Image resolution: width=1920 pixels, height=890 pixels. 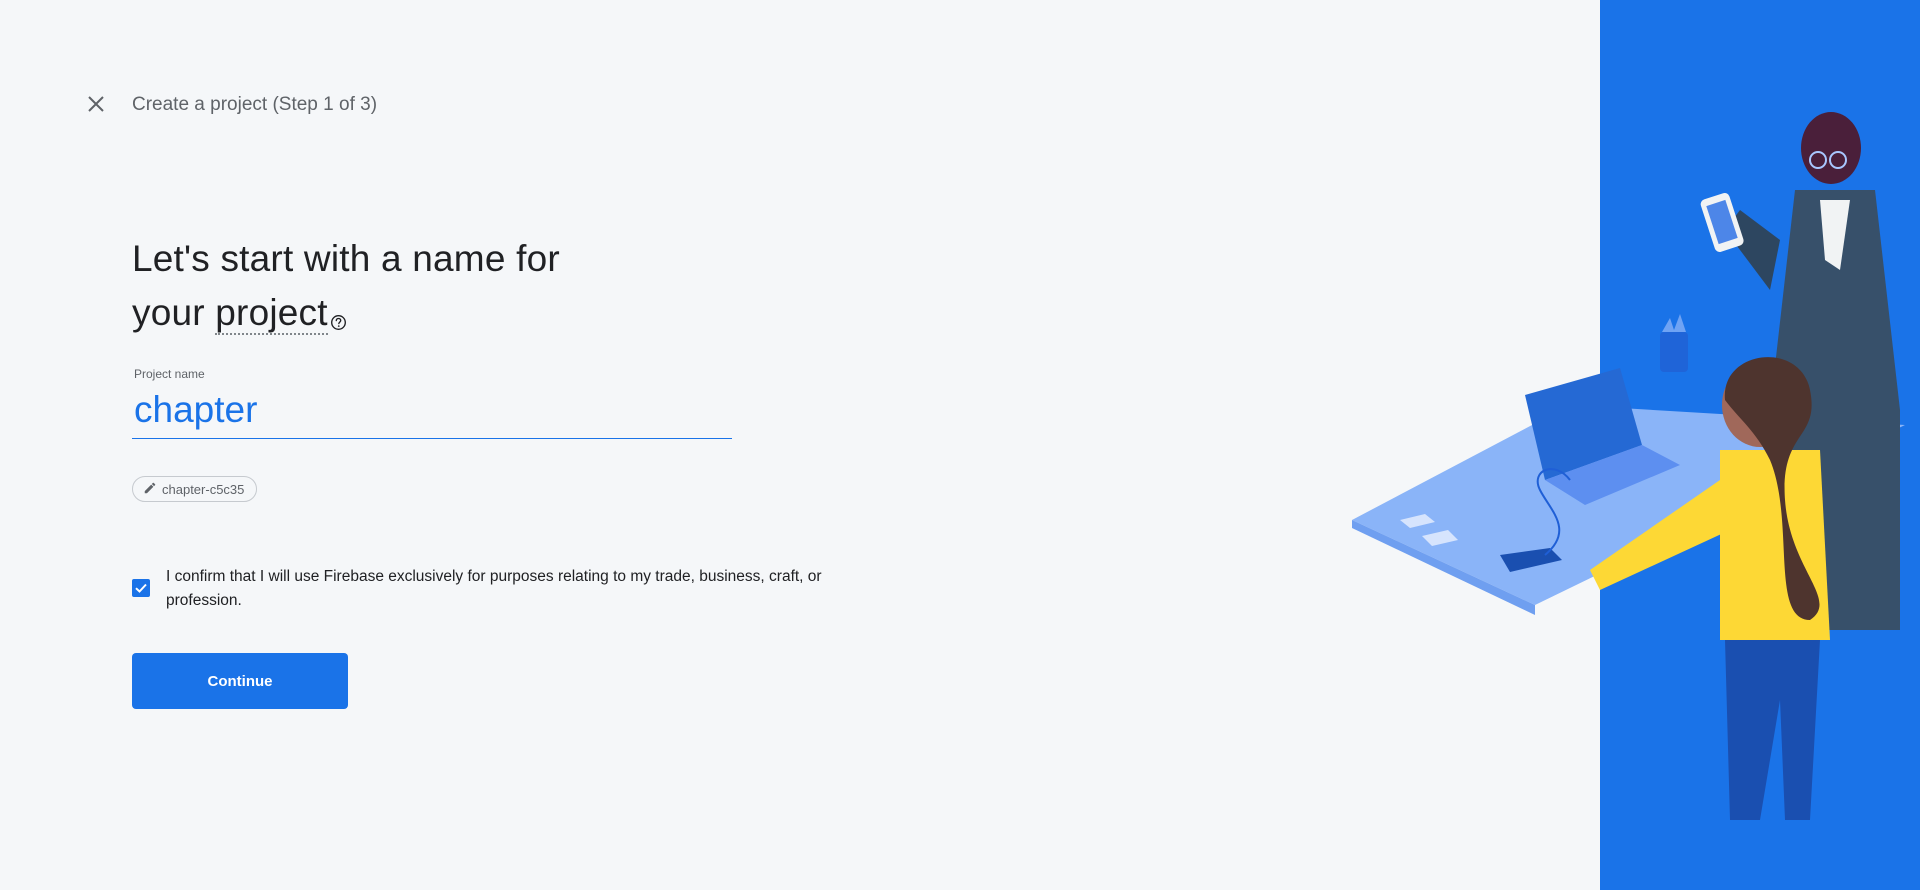 What do you see at coordinates (1831, 148) in the screenshot?
I see `man-head` at bounding box center [1831, 148].